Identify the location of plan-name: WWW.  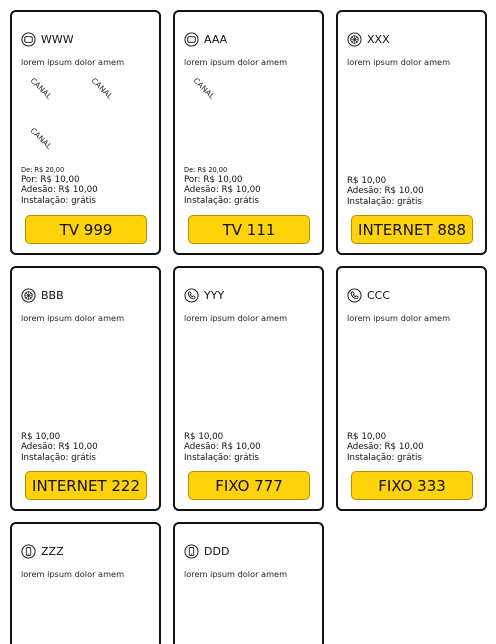
(57, 39).